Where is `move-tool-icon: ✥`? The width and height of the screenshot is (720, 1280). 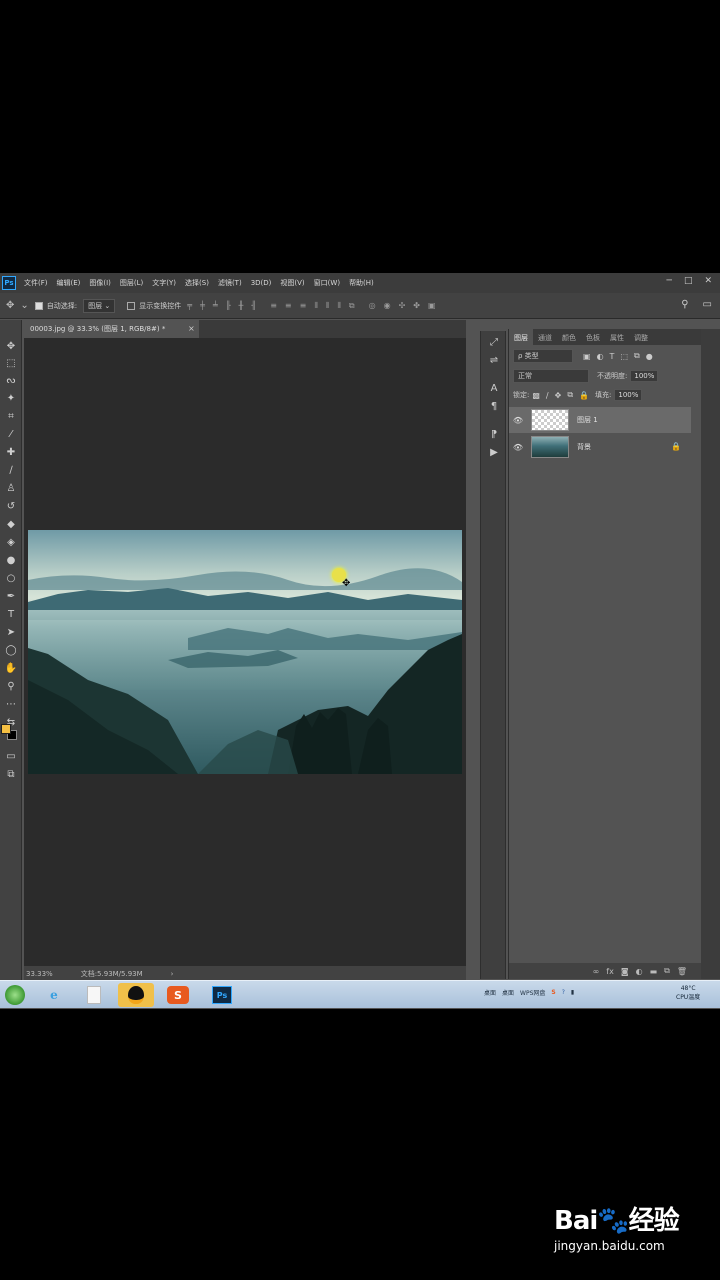
move-tool-icon: ✥ is located at coordinates (10, 305).